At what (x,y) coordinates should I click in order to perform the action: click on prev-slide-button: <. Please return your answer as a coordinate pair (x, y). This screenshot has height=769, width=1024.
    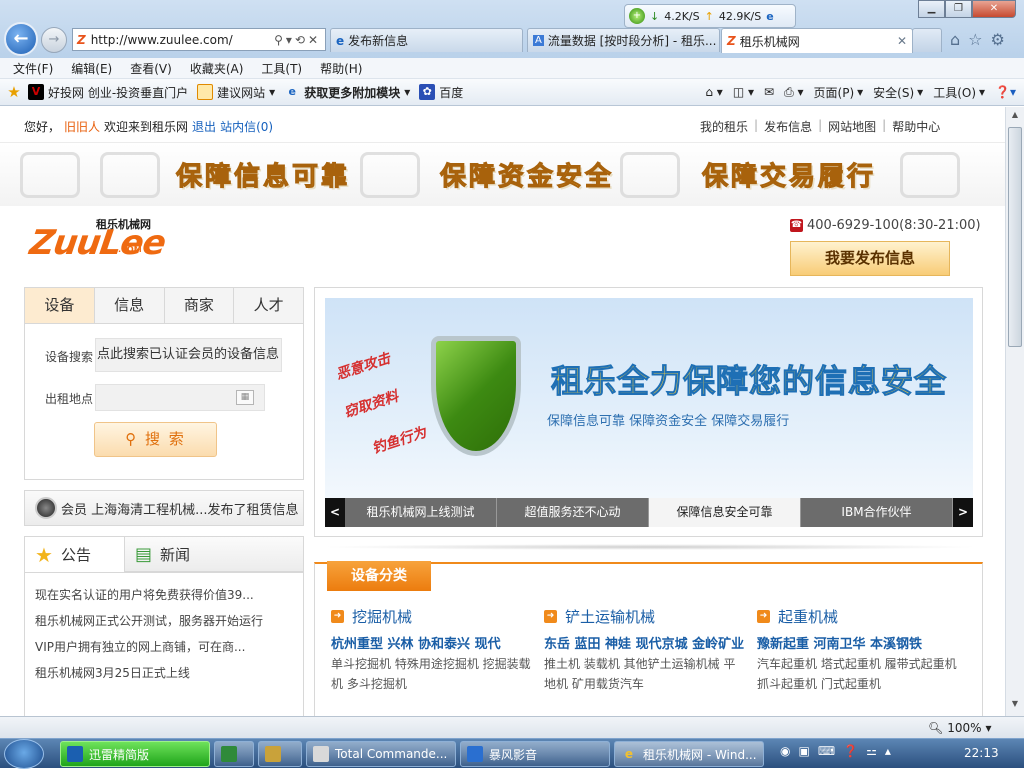
    Looking at the image, I should click on (335, 512).